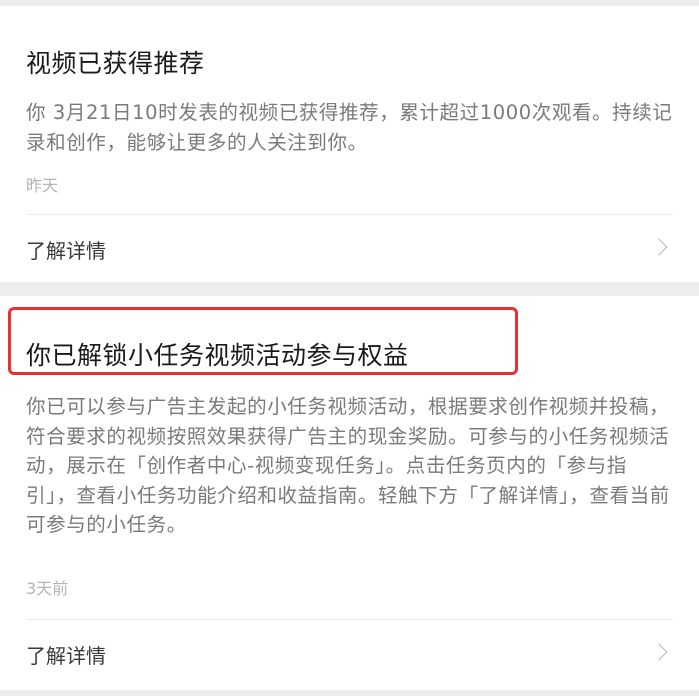  What do you see at coordinates (42, 185) in the screenshot?
I see `notification-timestamp: 昨天` at bounding box center [42, 185].